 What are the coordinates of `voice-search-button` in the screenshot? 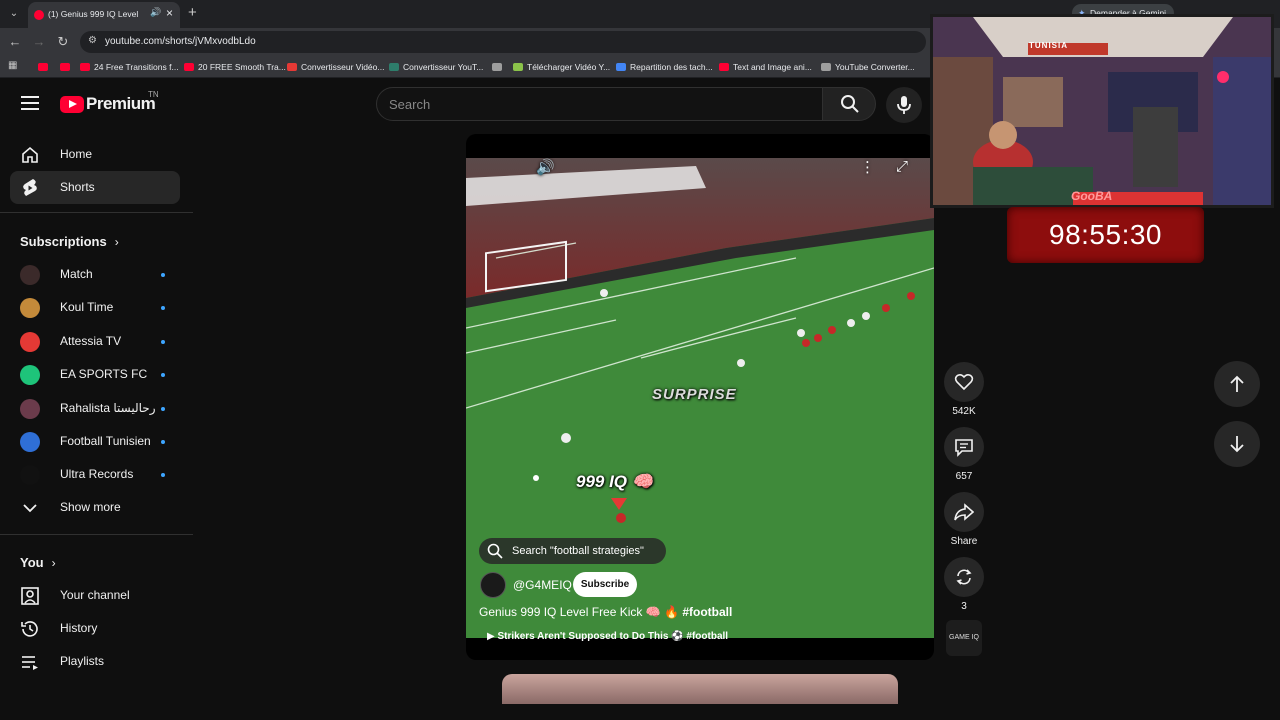 It's located at (904, 105).